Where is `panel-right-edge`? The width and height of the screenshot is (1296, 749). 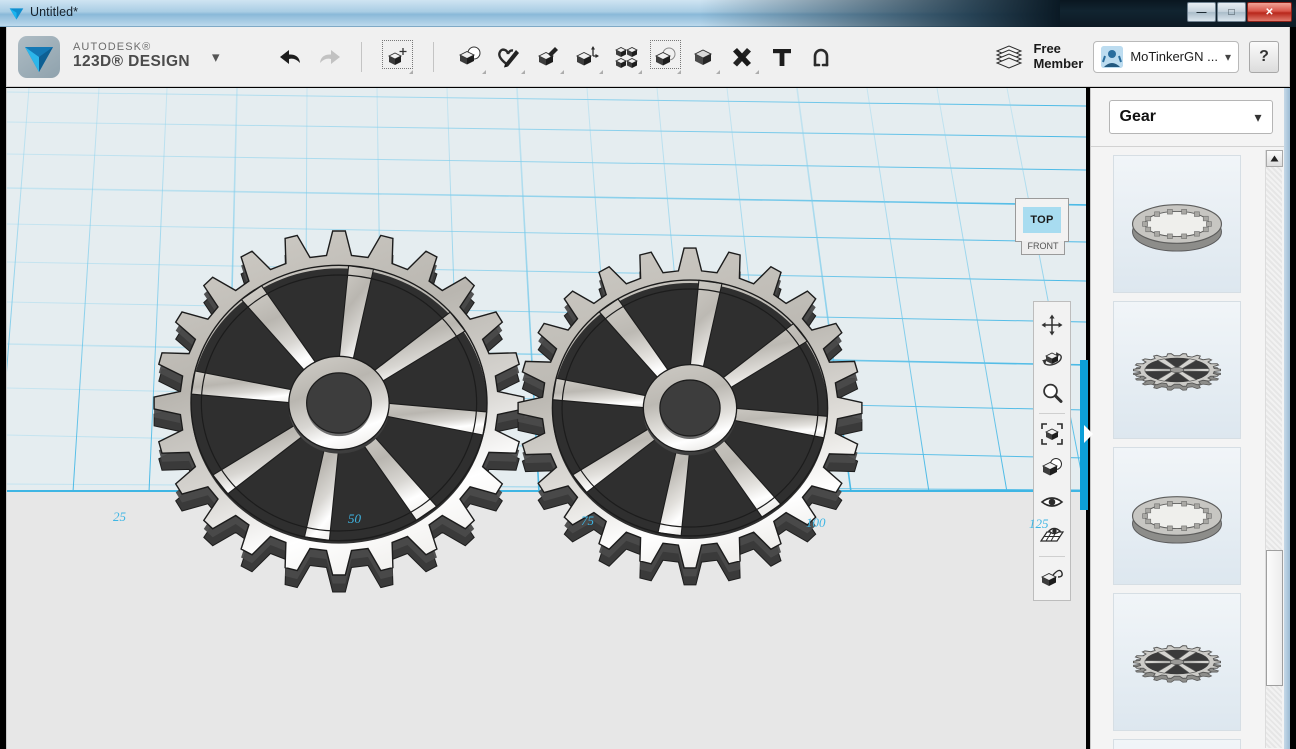
panel-right-edge is located at coordinates (1287, 418).